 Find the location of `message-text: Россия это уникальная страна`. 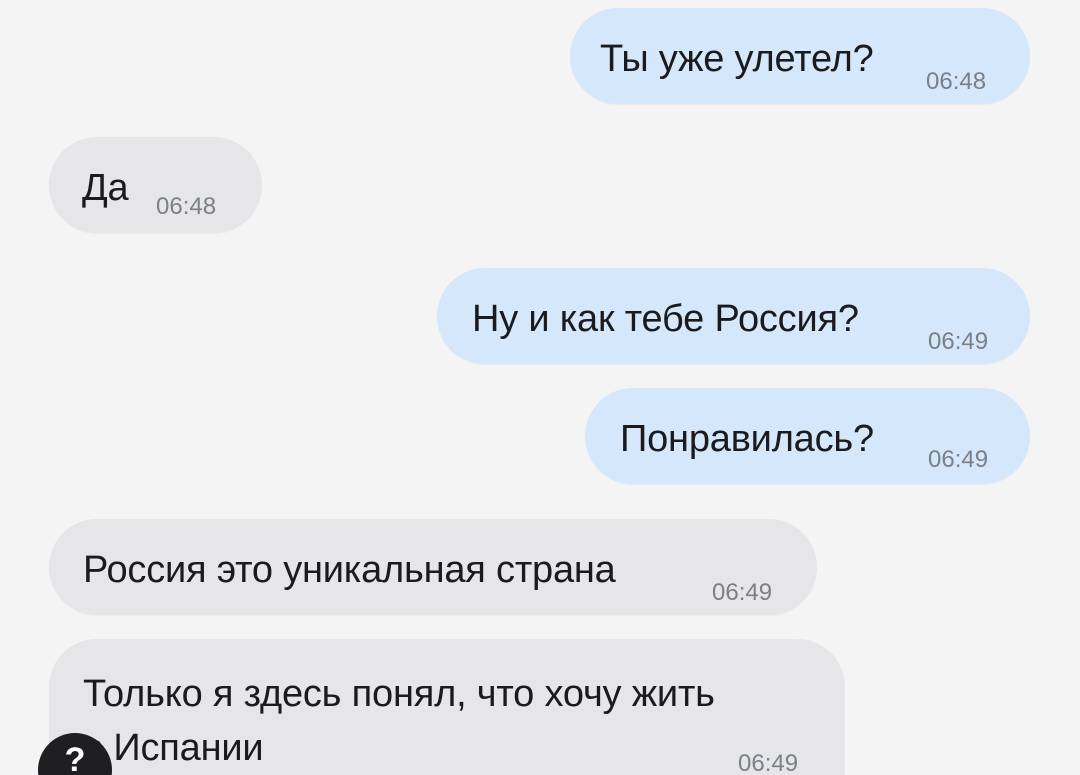

message-text: Россия это уникальная страна is located at coordinates (349, 570).